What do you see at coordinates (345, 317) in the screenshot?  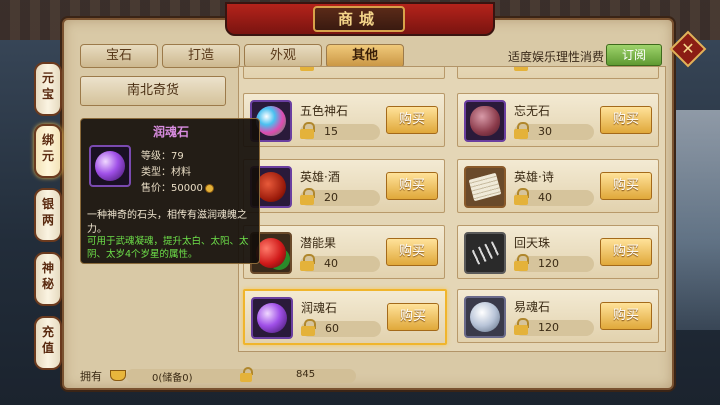 I see `item-card-selected: 润魂石 60 购买` at bounding box center [345, 317].